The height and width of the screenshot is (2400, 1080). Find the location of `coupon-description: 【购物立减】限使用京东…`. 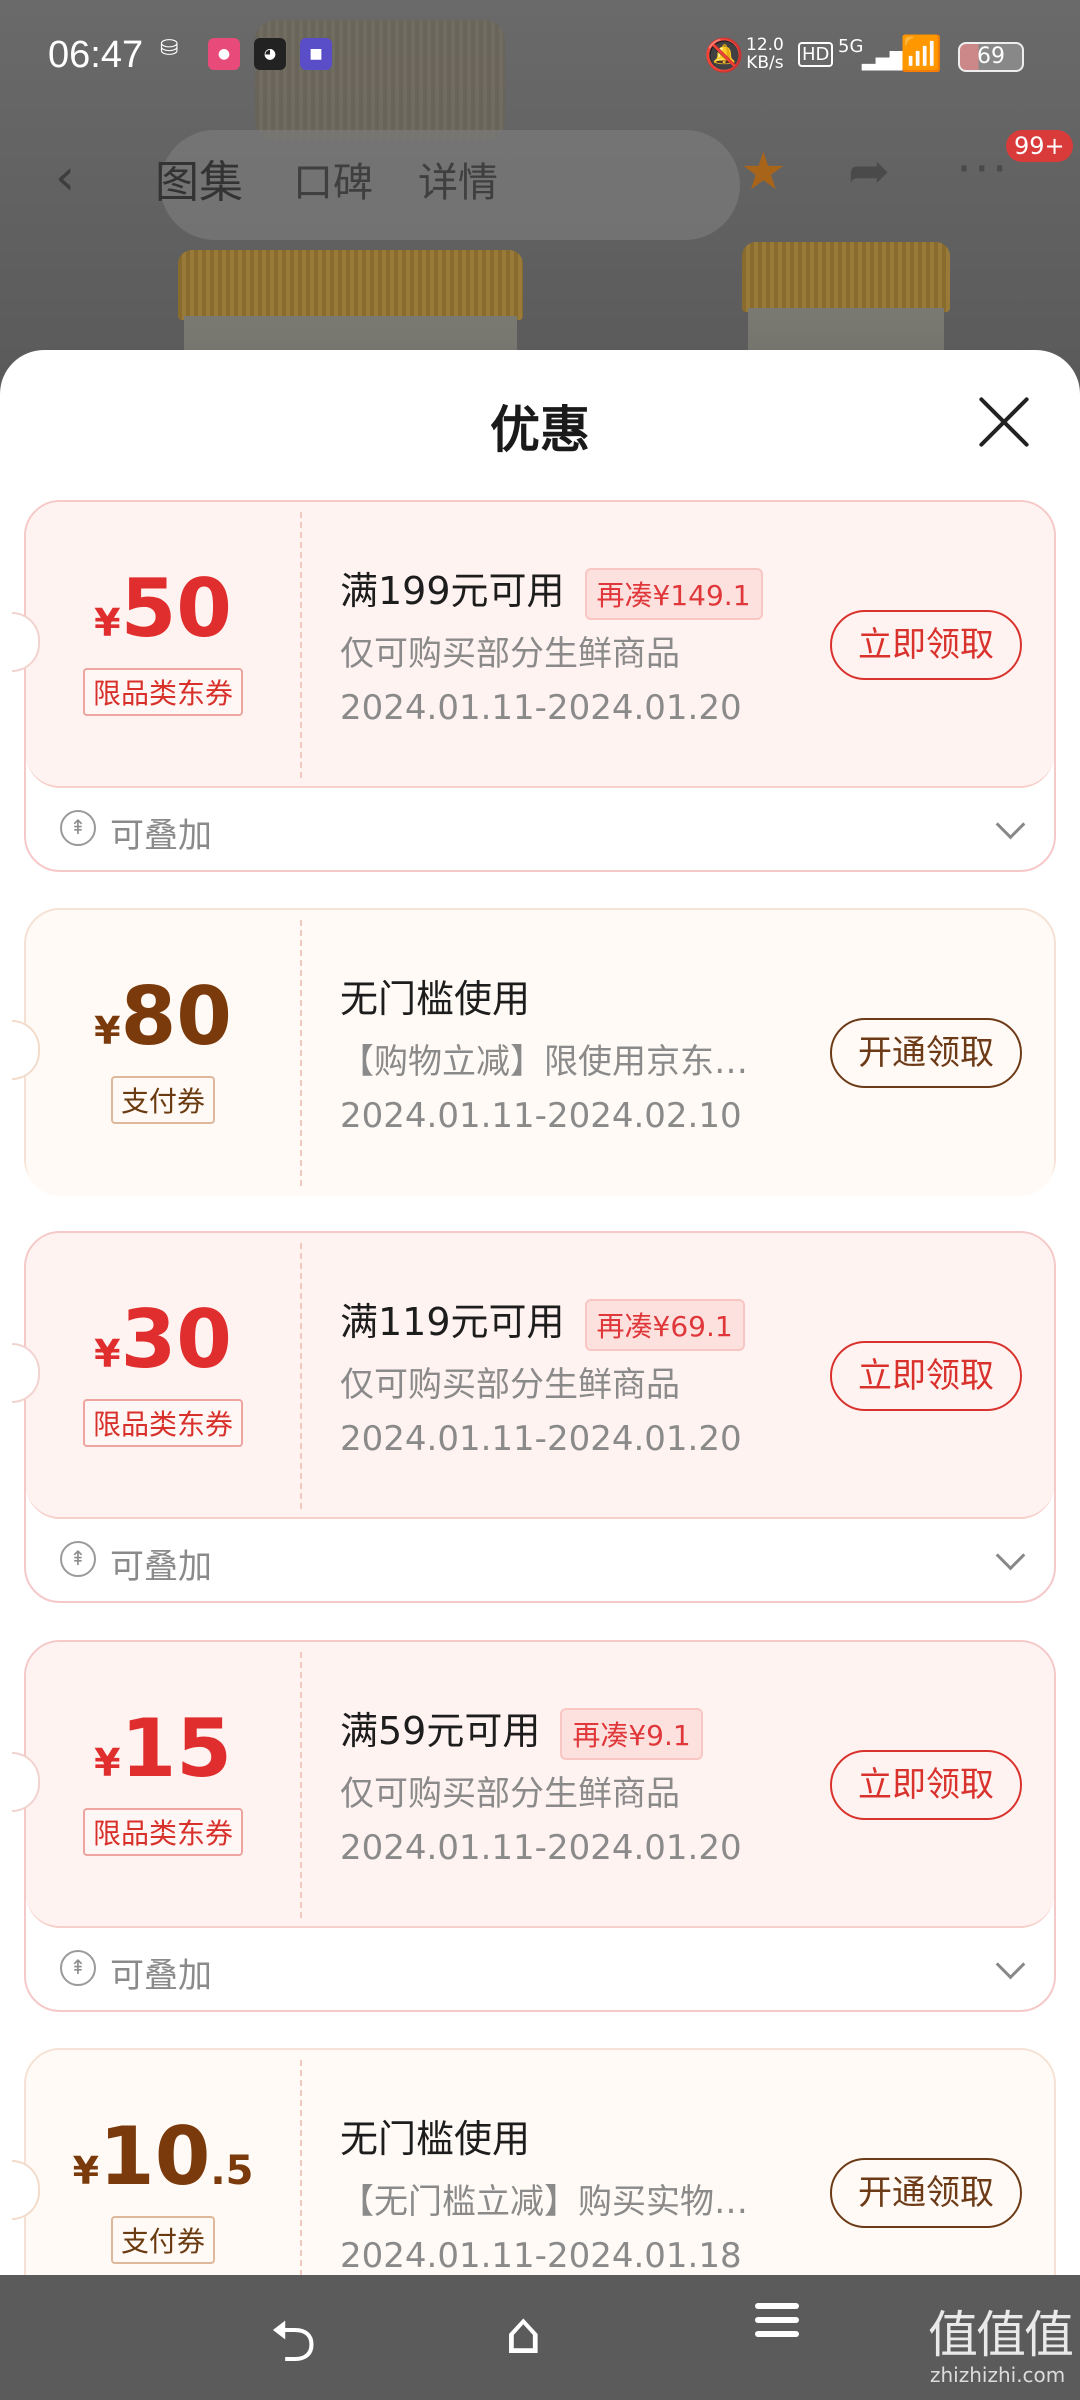

coupon-description: 【购物立减】限使用京东… is located at coordinates (544, 1062).